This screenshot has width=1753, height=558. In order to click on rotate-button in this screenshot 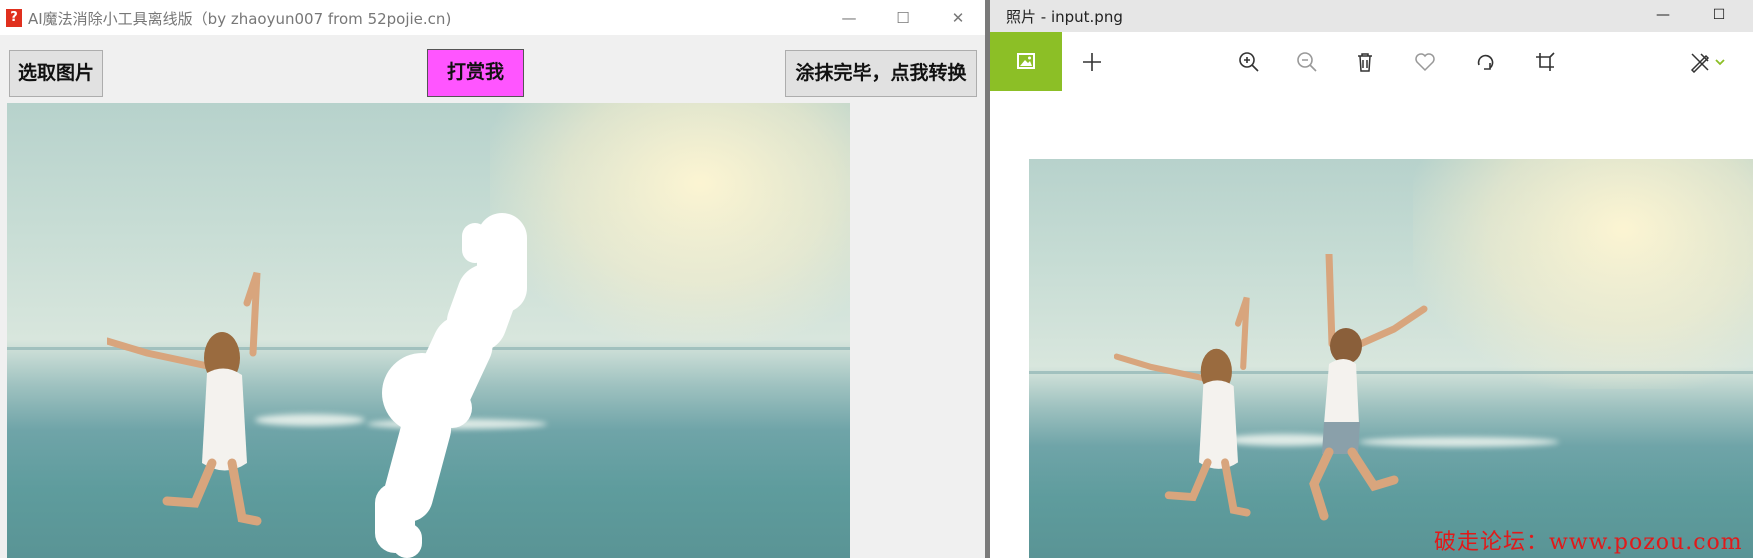, I will do `click(1485, 61)`.